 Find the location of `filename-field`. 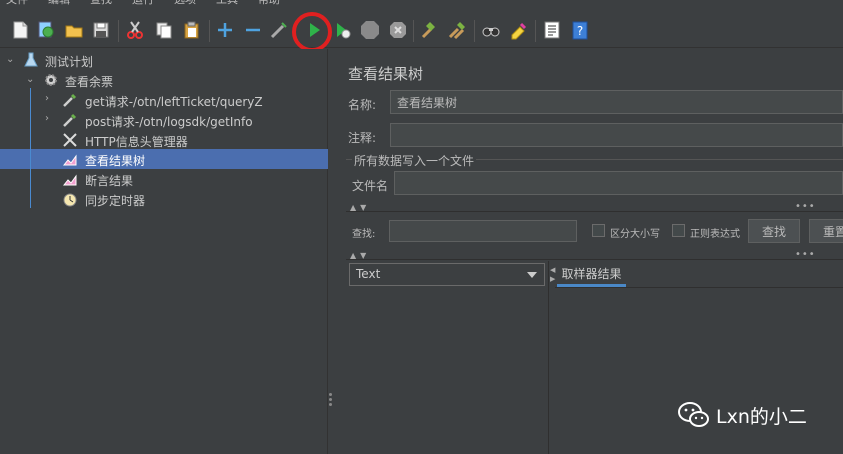

filename-field is located at coordinates (618, 183).